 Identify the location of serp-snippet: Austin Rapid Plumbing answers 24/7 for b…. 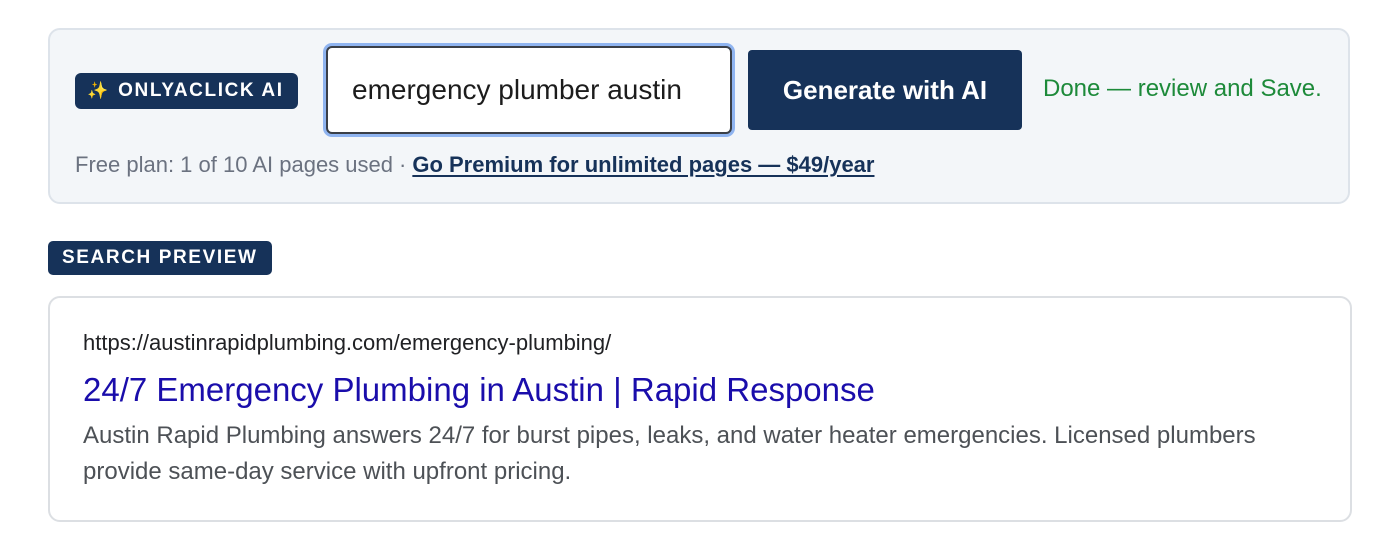
(669, 453).